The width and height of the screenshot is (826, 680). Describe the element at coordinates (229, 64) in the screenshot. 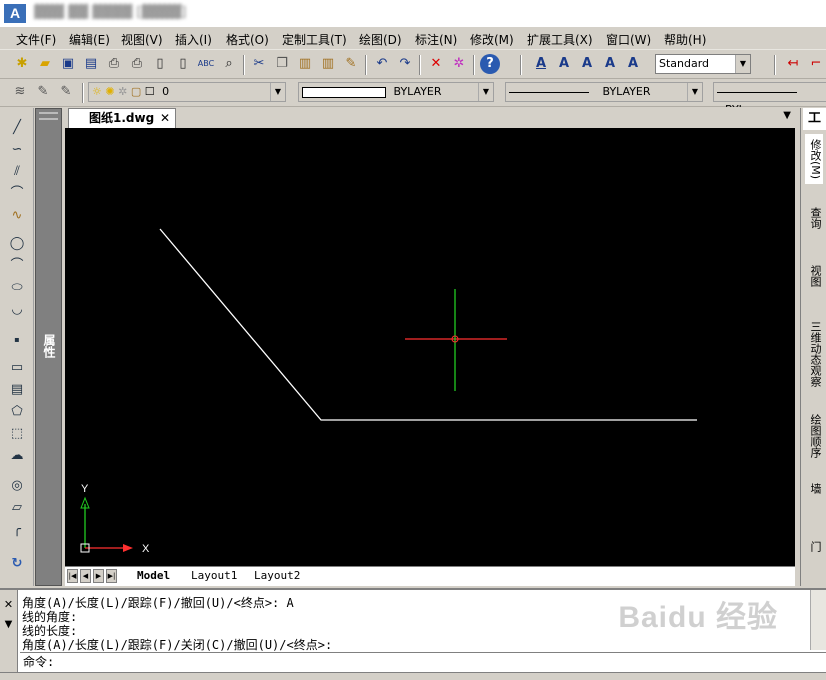

I see `find-icon: ⌕` at that location.